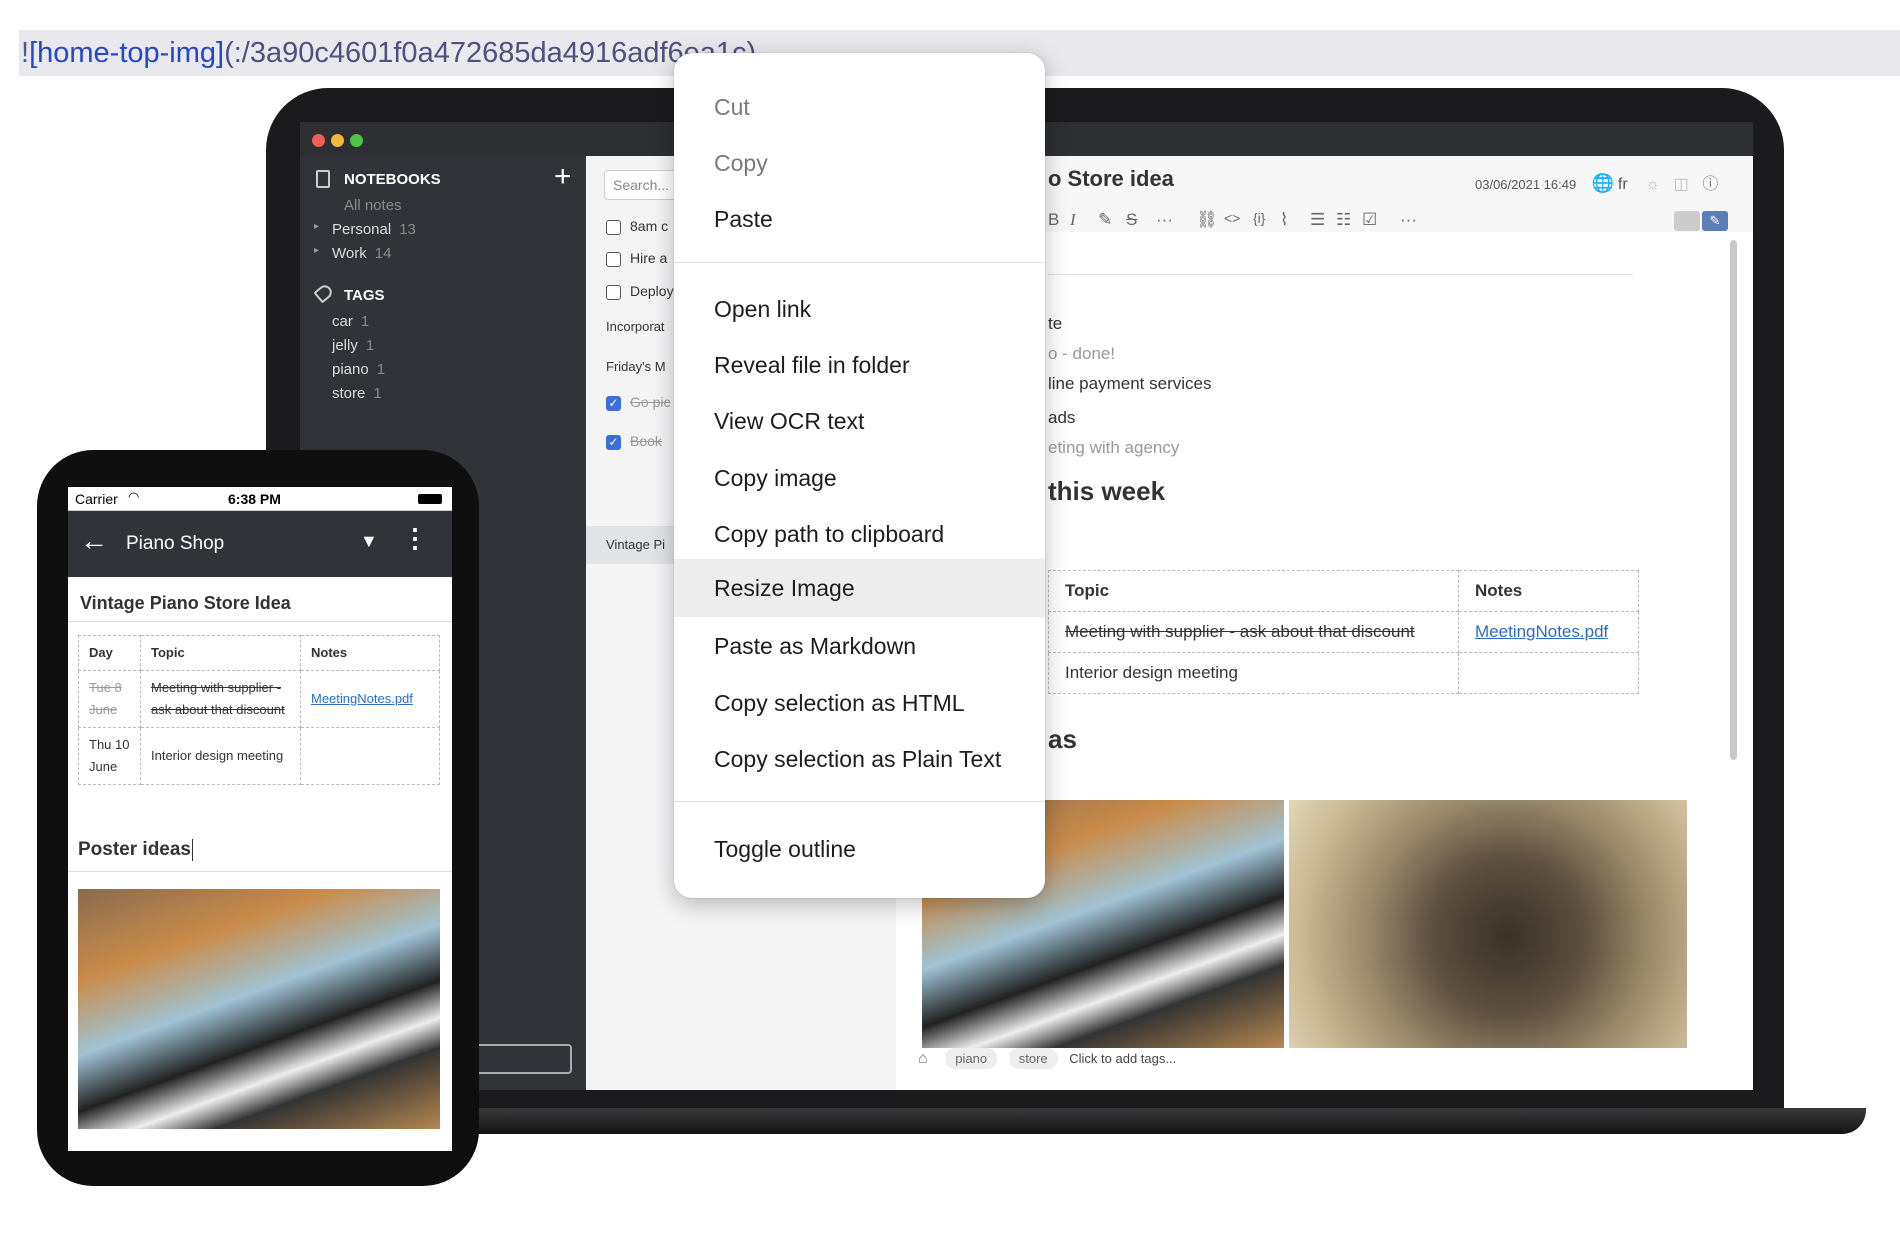 This screenshot has height=1242, width=1900. Describe the element at coordinates (369, 541) in the screenshot. I see `dropdown-arrow-icon: ▼` at that location.